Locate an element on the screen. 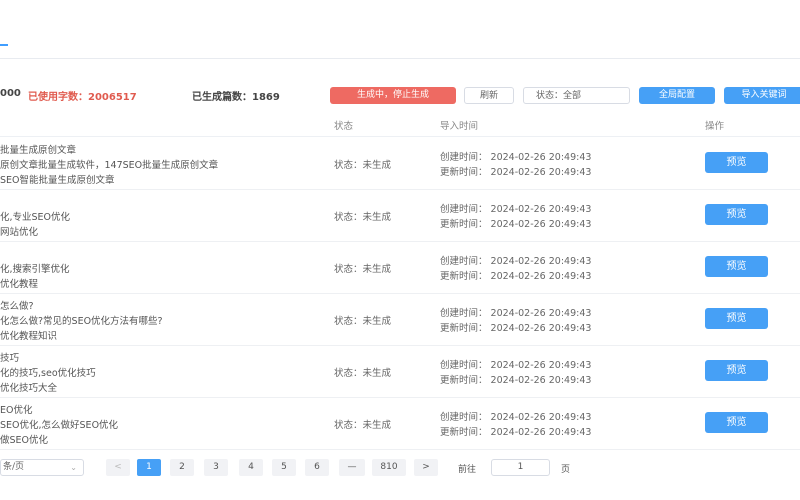 The width and height of the screenshot is (800, 500). keyword-variant: 优化教程知识 is located at coordinates (29, 336).